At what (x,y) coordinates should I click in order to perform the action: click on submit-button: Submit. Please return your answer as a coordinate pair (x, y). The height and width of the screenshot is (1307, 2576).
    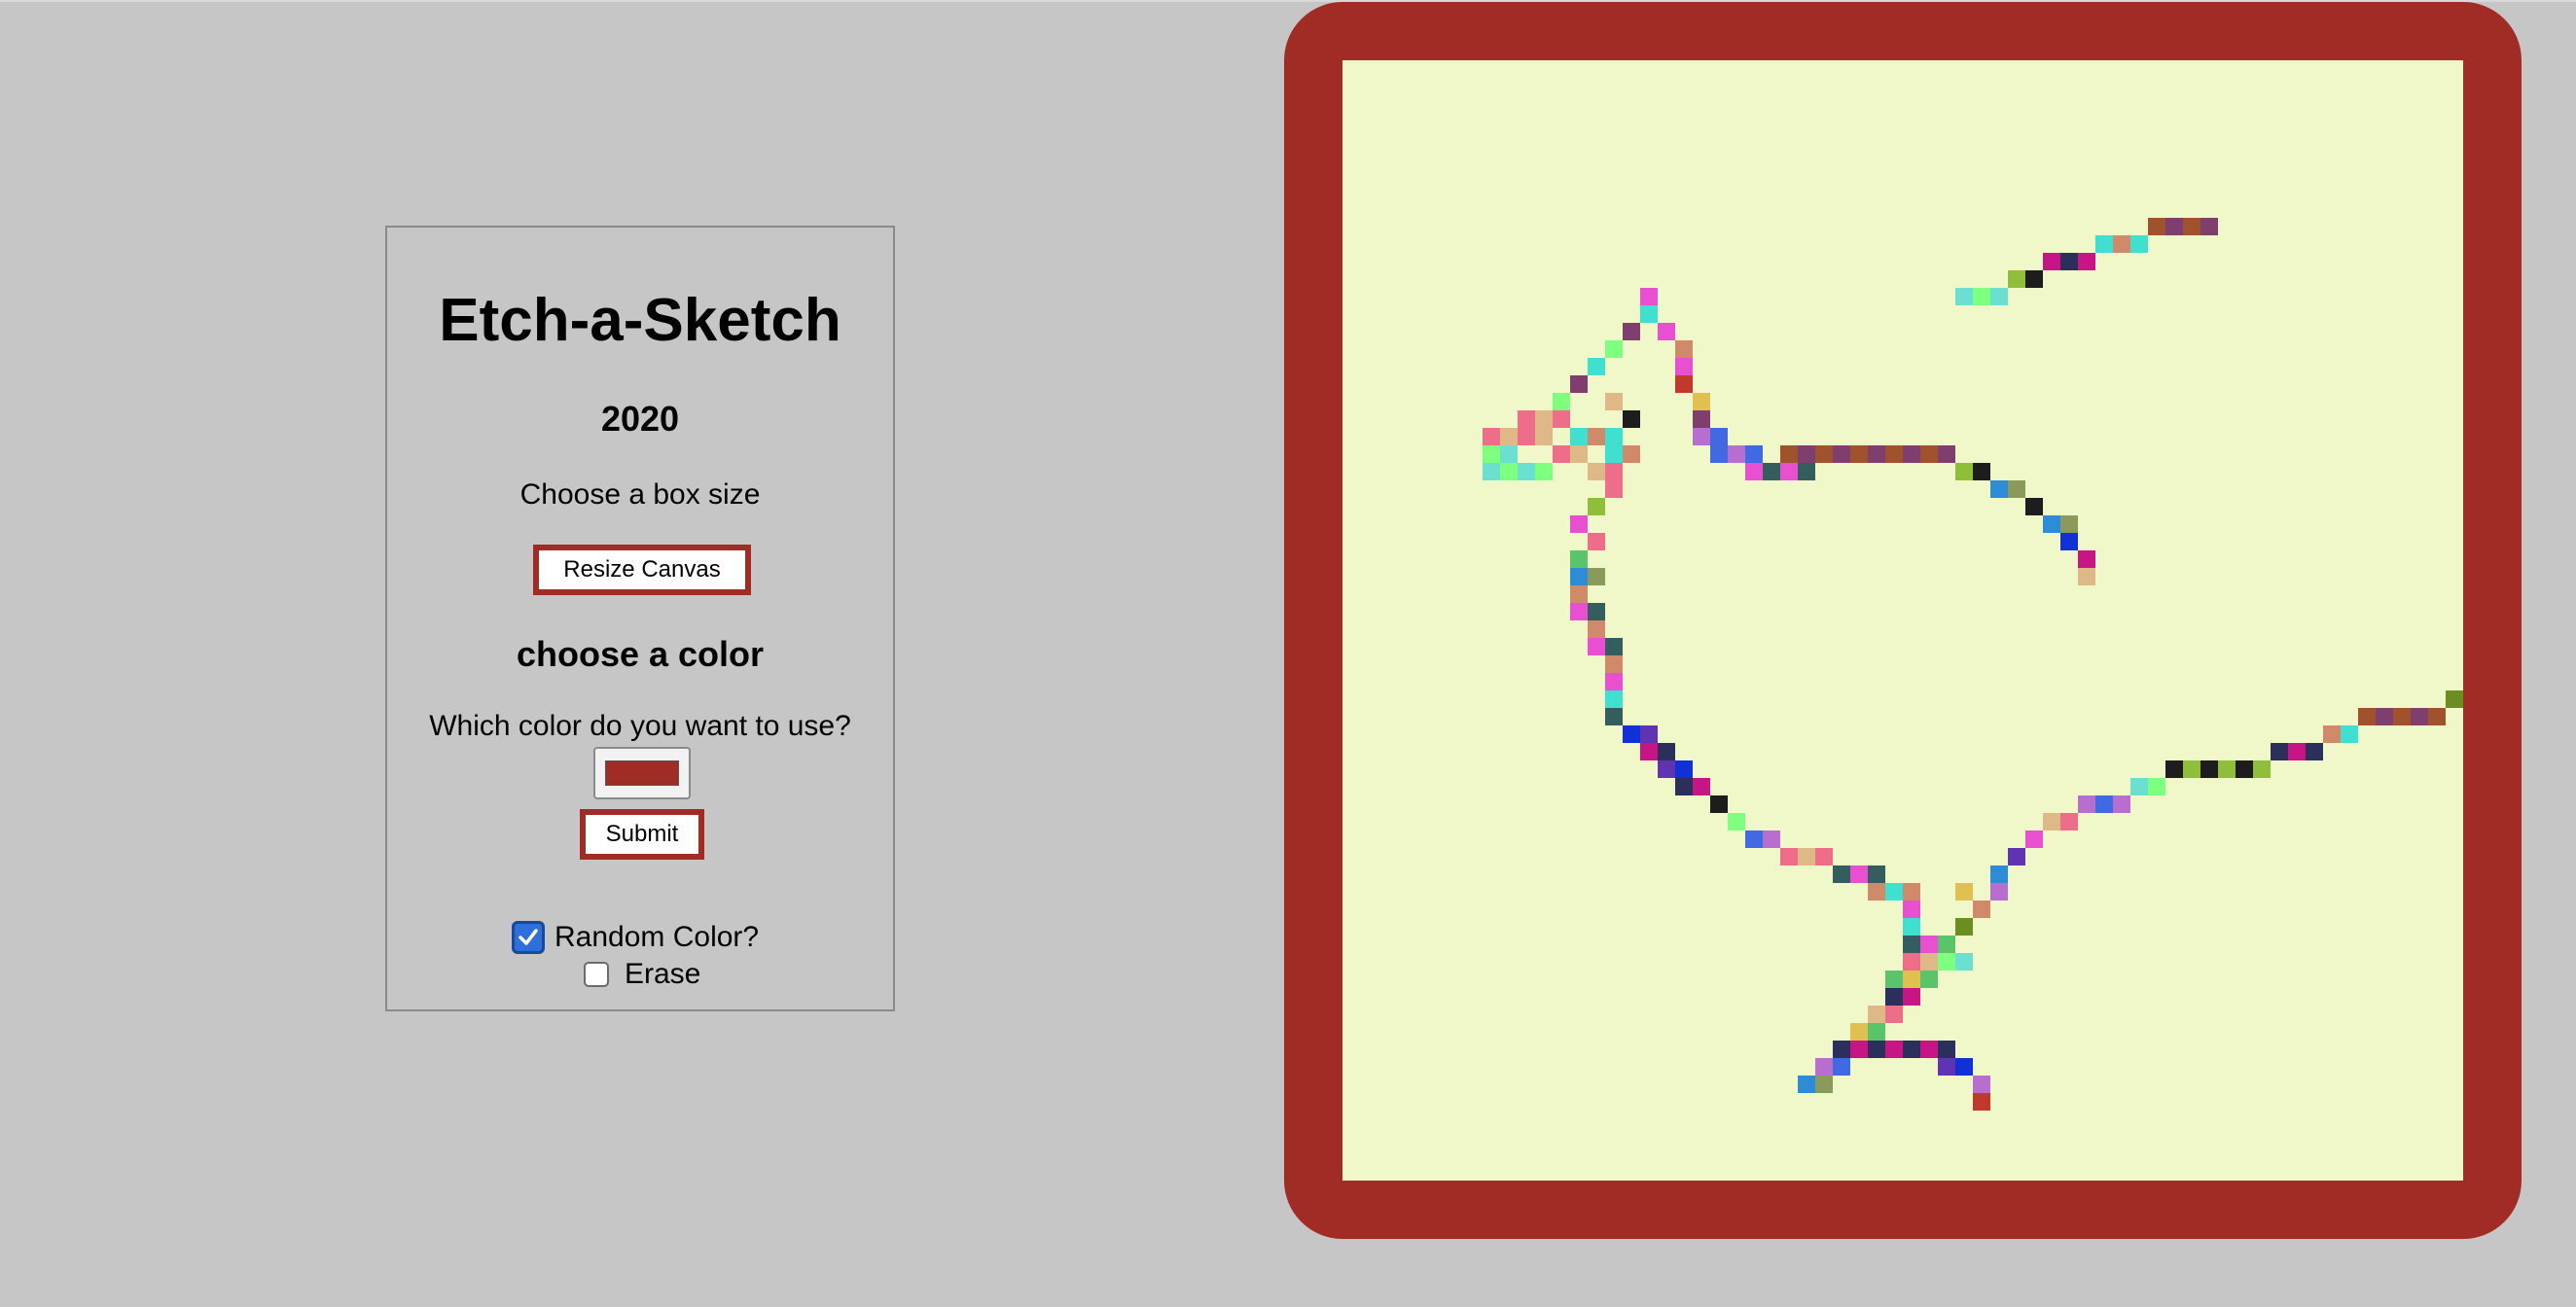
    Looking at the image, I should click on (642, 834).